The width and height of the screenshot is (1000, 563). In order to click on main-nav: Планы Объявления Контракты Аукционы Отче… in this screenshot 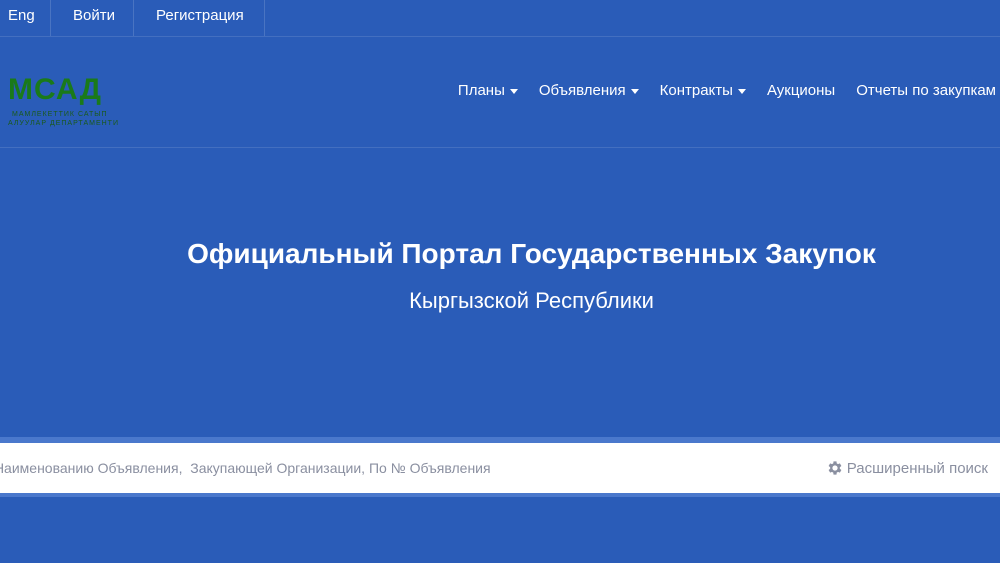, I will do `click(716, 90)`.